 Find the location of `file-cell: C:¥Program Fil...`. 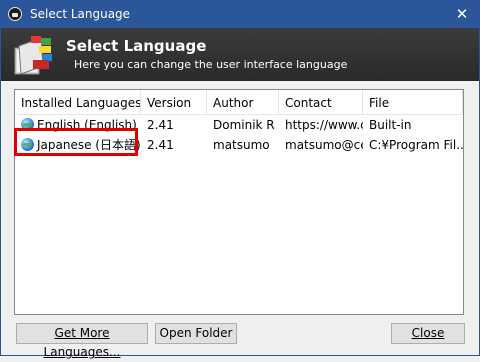

file-cell: C:¥Program Fil... is located at coordinates (416, 145).